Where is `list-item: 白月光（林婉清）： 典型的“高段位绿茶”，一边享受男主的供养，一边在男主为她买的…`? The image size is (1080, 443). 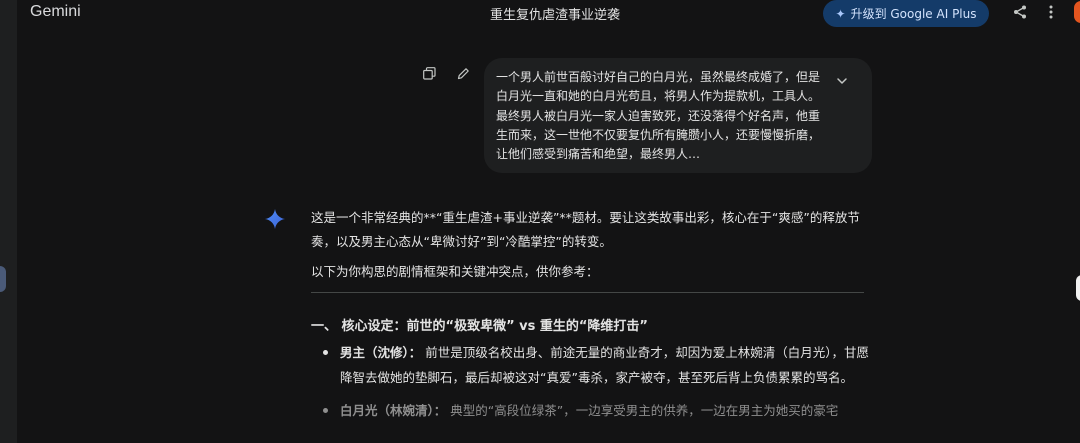 list-item: 白月光（林婉清）： 典型的“高段位绿茶”，一边享受男主的供养，一边在男主为她买的… is located at coordinates (591, 410).